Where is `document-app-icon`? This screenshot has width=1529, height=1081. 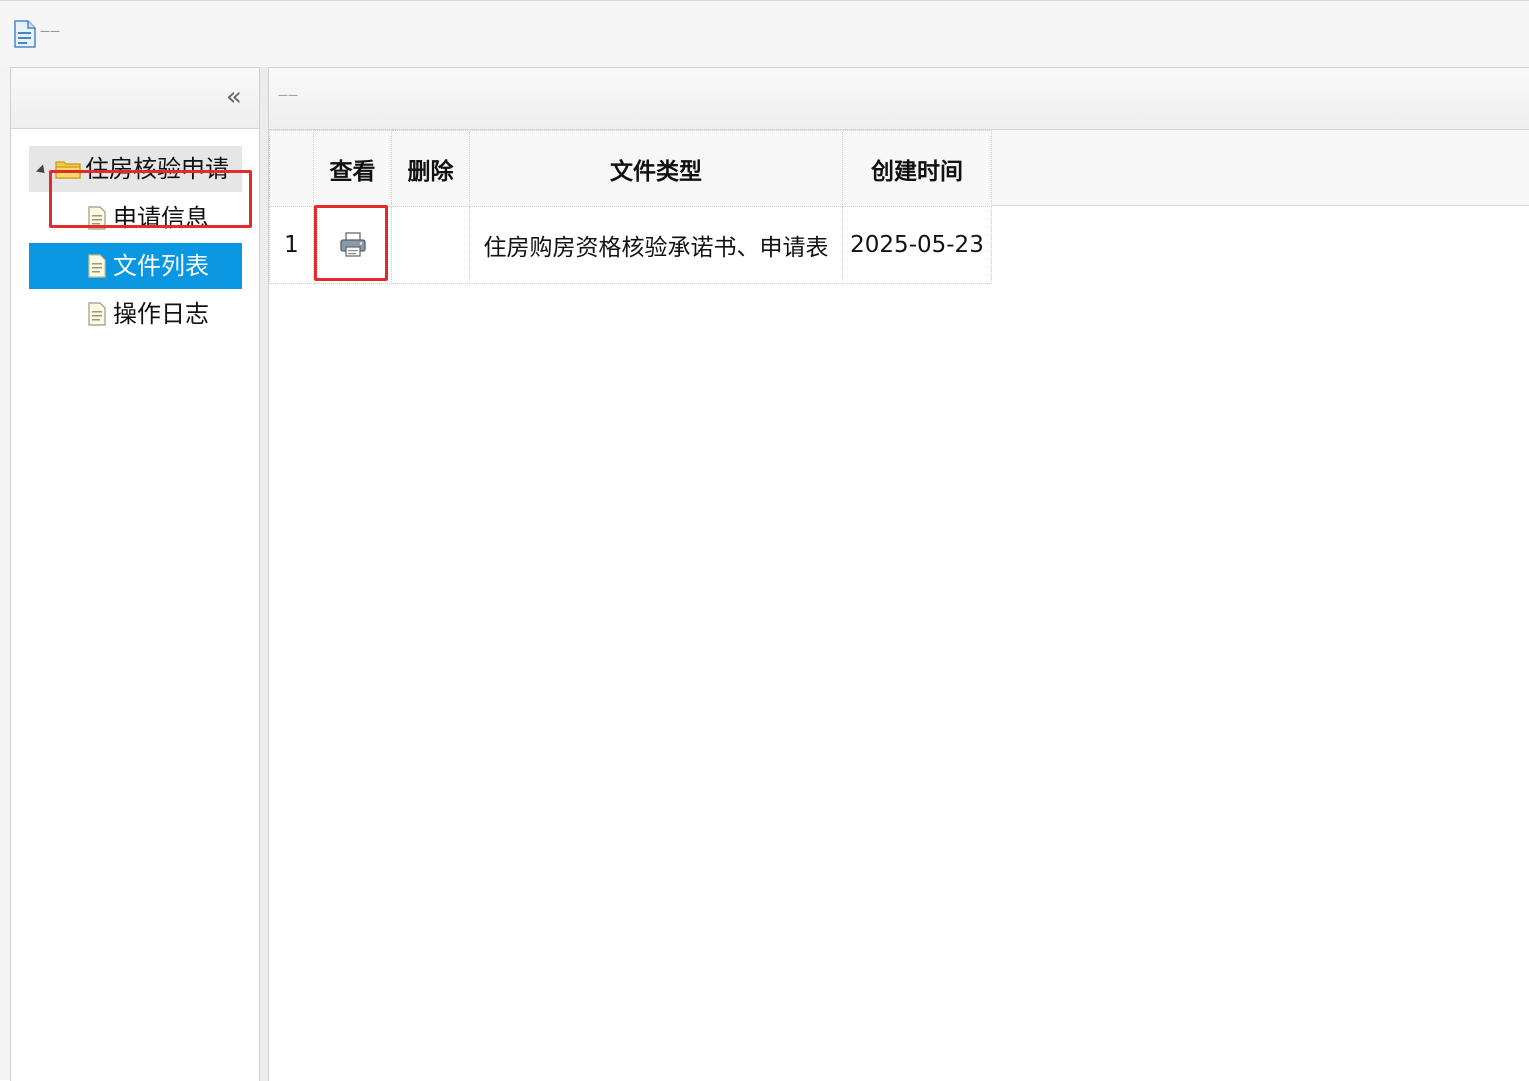 document-app-icon is located at coordinates (25, 34).